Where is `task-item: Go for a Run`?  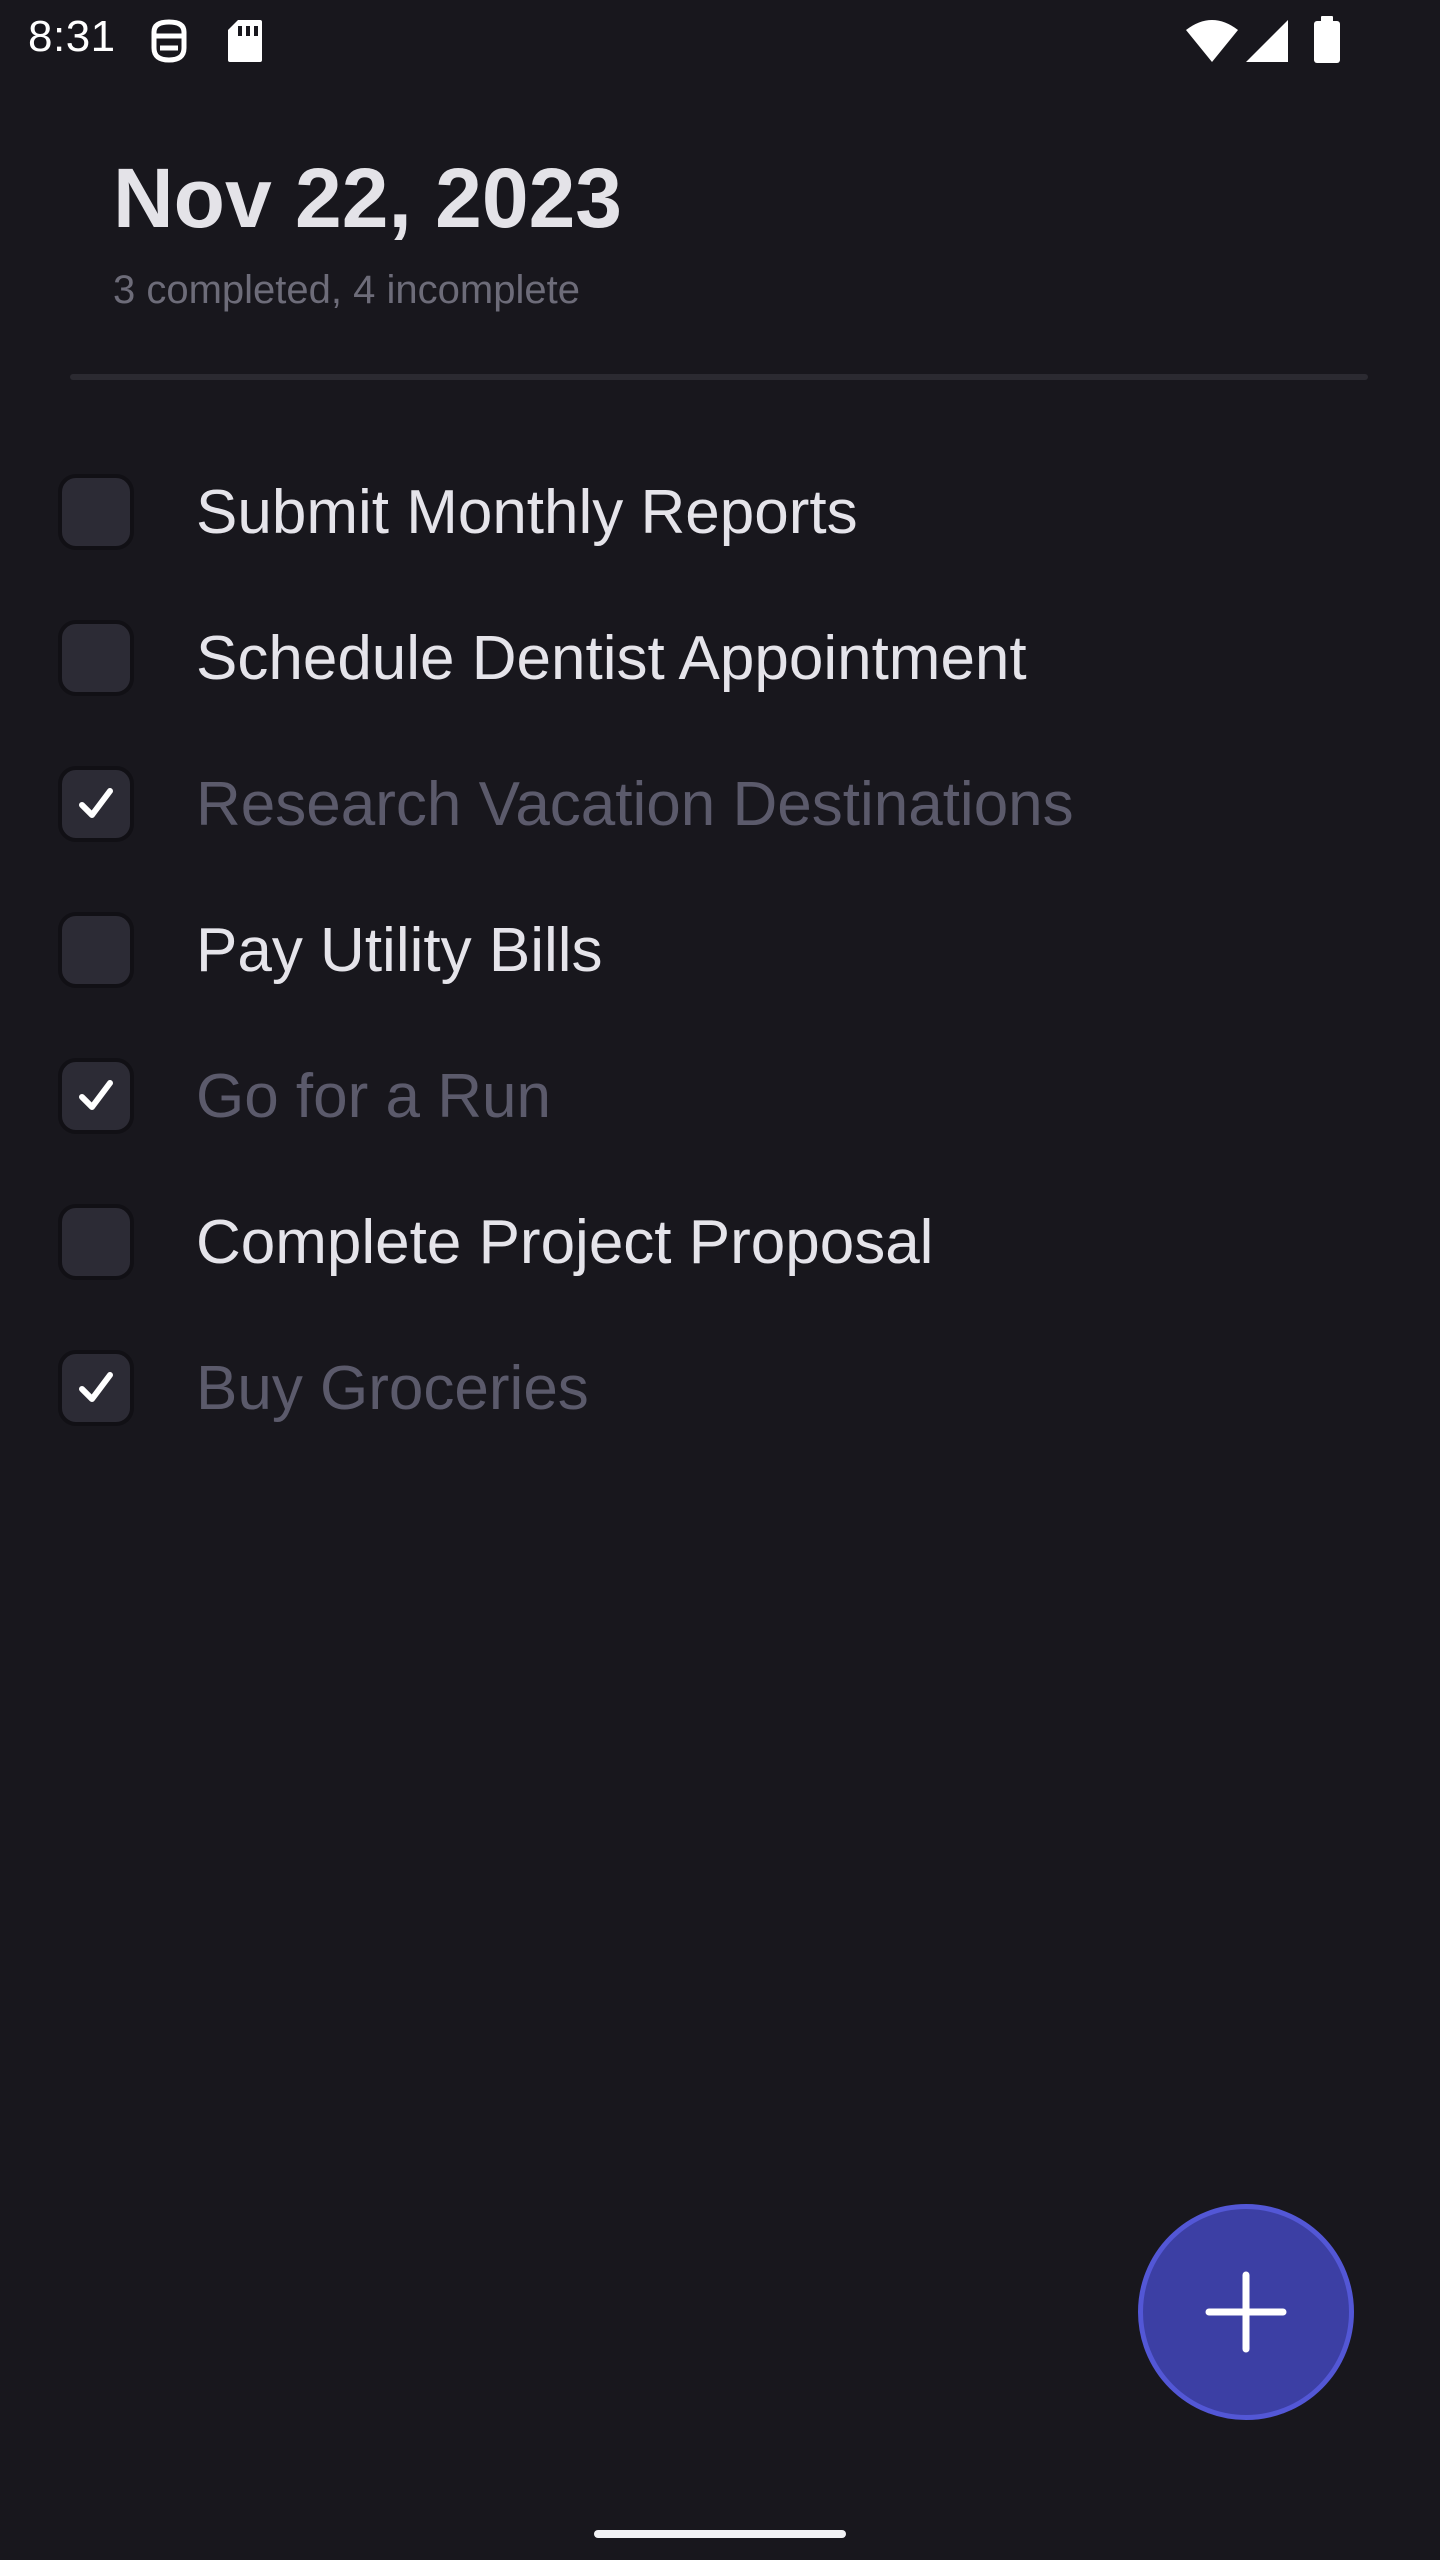 task-item: Go for a Run is located at coordinates (720, 1095).